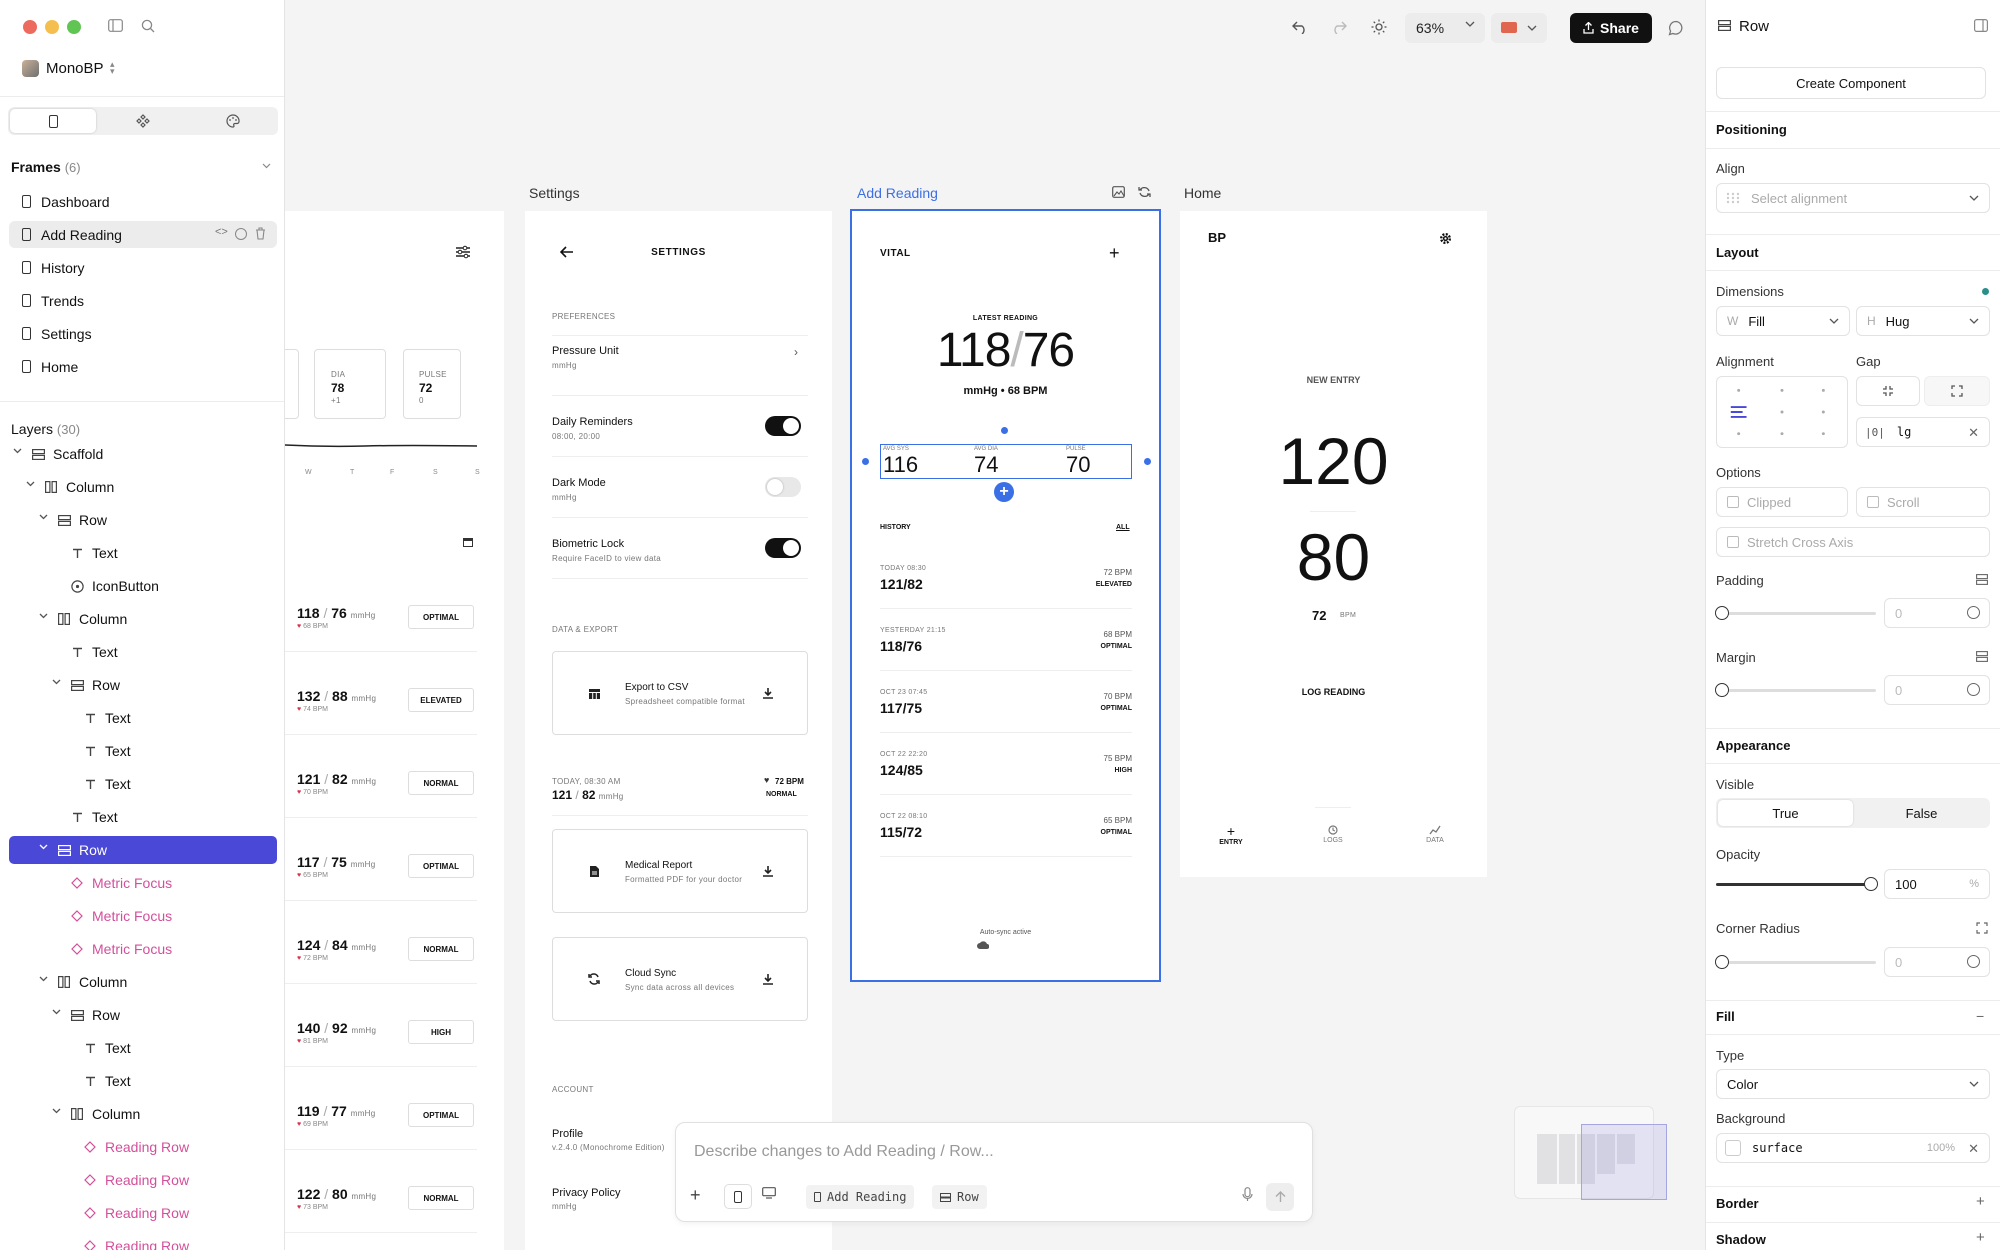 The width and height of the screenshot is (2000, 1250). What do you see at coordinates (1921, 813) in the screenshot?
I see `visible-false-option: False` at bounding box center [1921, 813].